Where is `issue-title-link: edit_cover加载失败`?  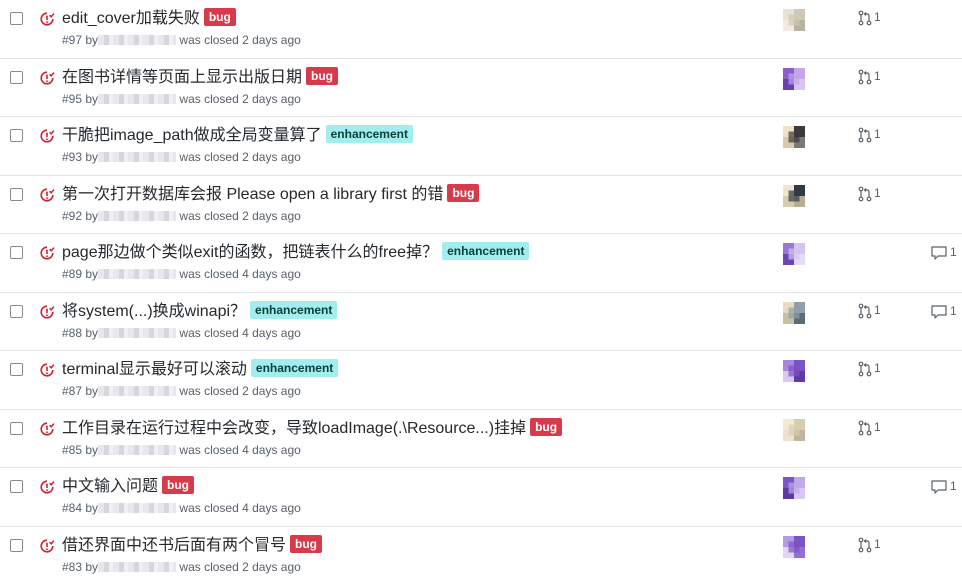
issue-title-link: edit_cover加载失败 is located at coordinates (131, 18).